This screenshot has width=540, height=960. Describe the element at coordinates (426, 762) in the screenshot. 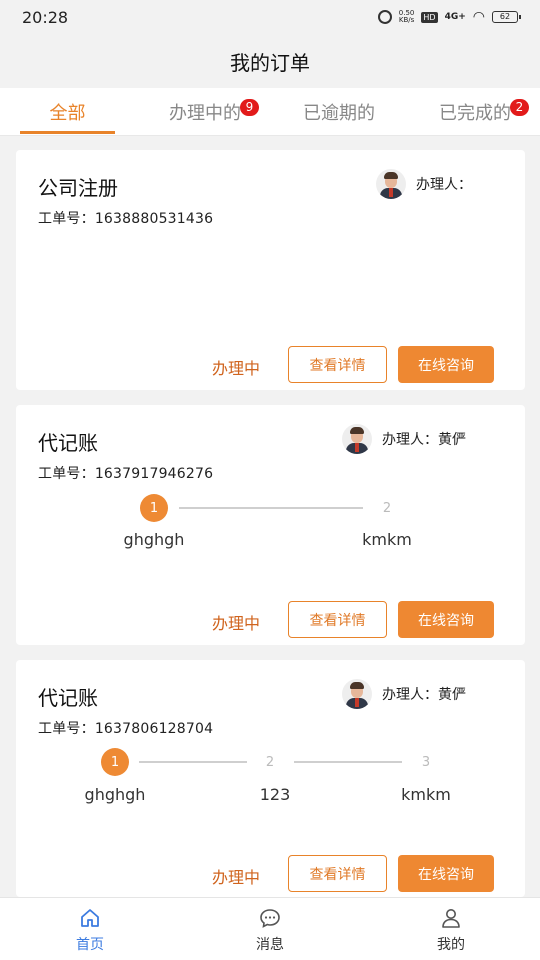

I see `step-3-indicator: 3` at that location.